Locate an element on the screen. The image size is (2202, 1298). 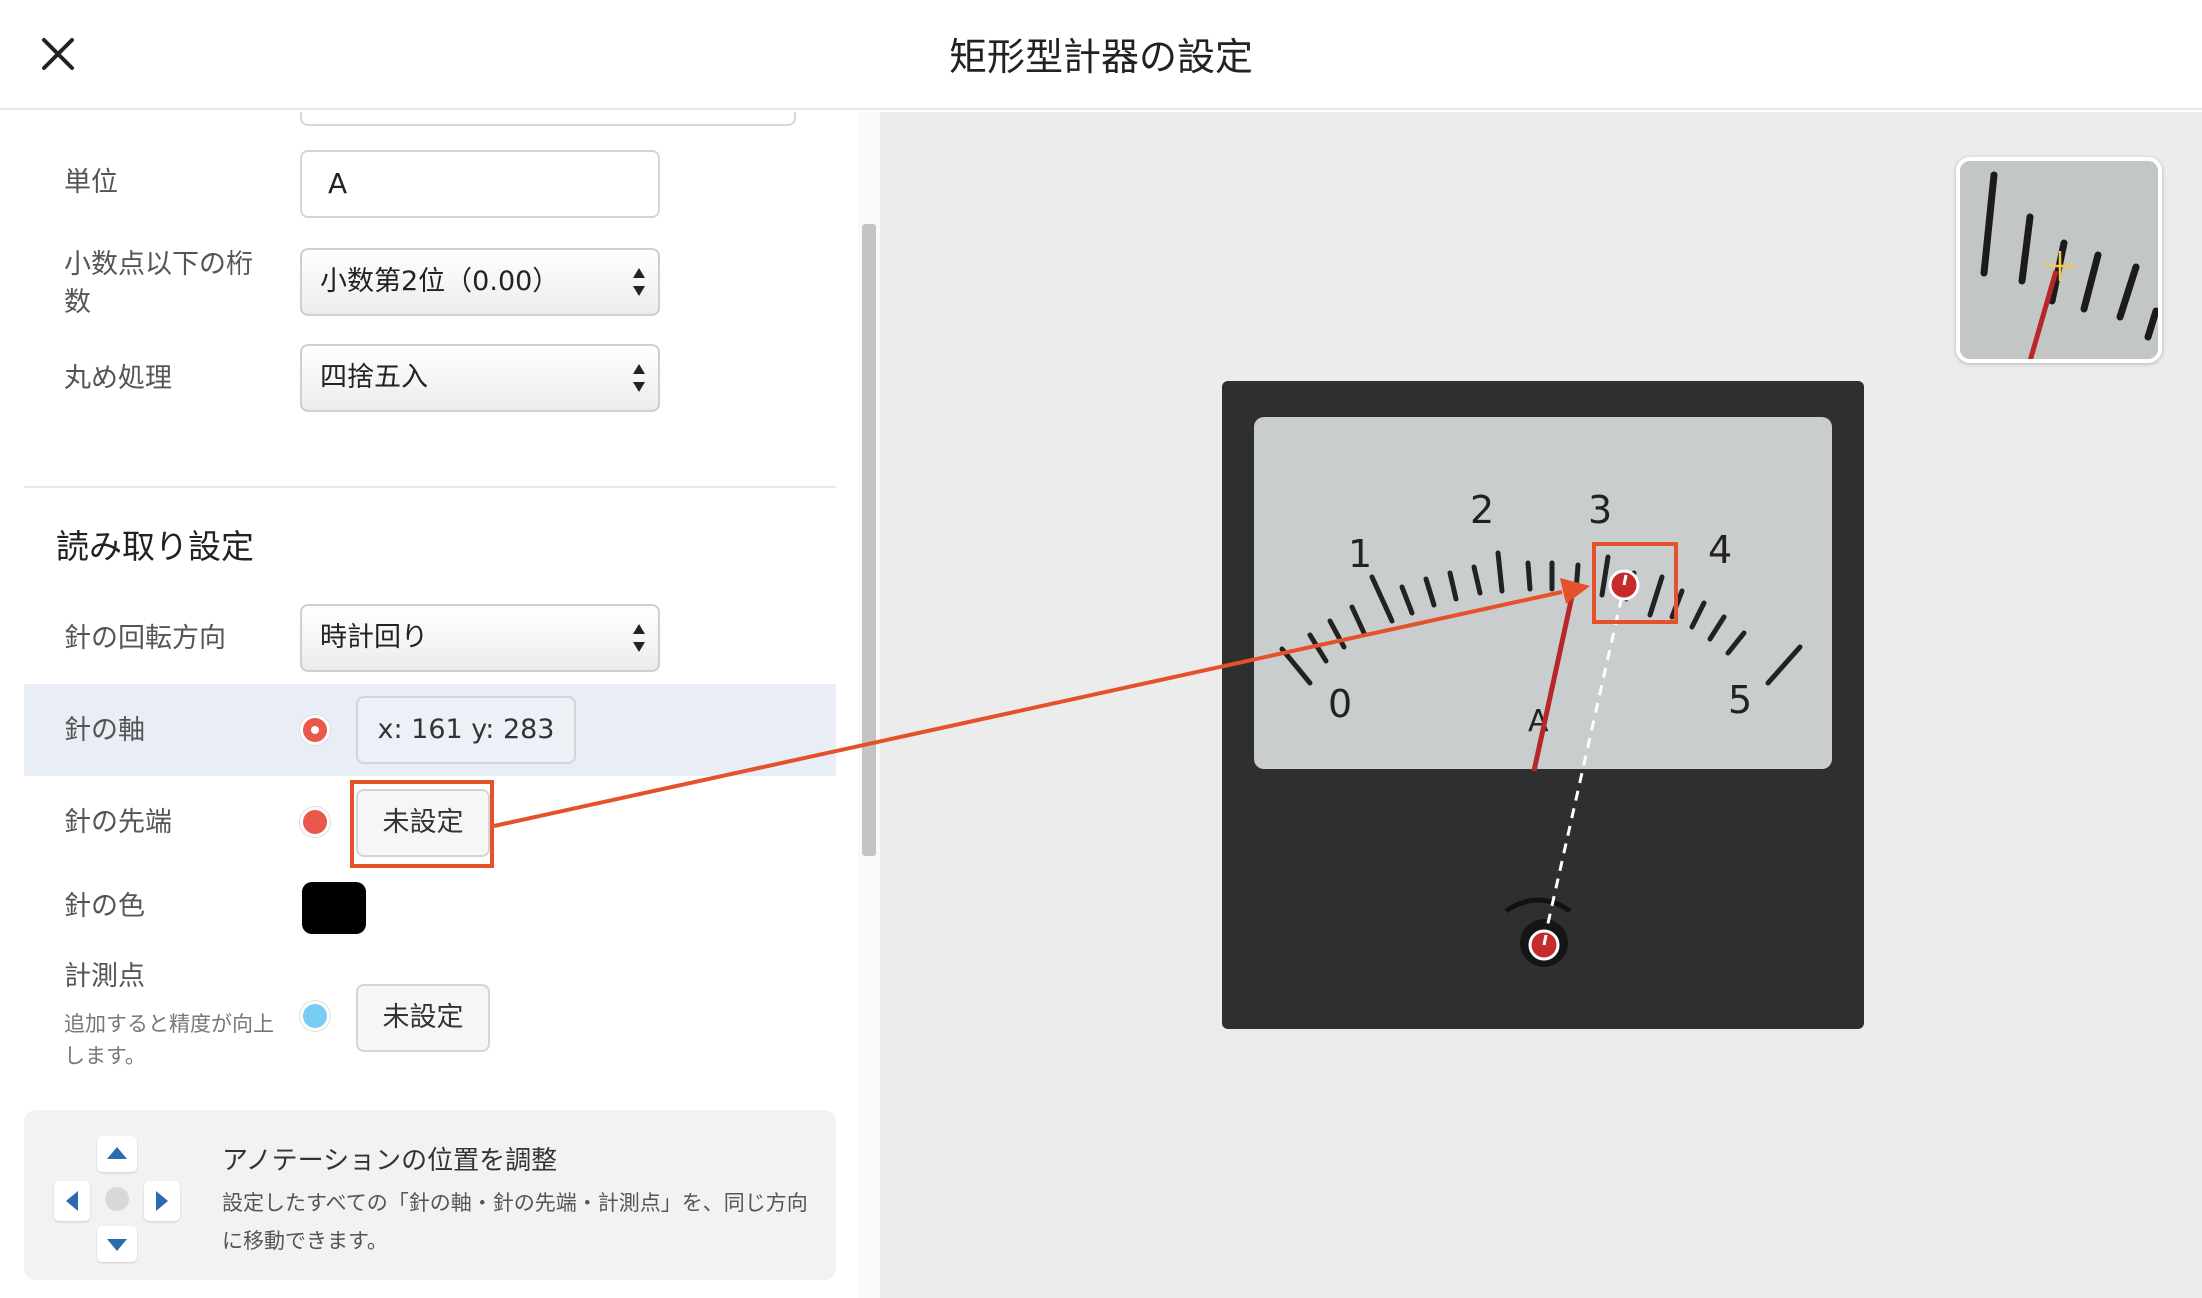
points-marker-icon is located at coordinates (315, 1016).